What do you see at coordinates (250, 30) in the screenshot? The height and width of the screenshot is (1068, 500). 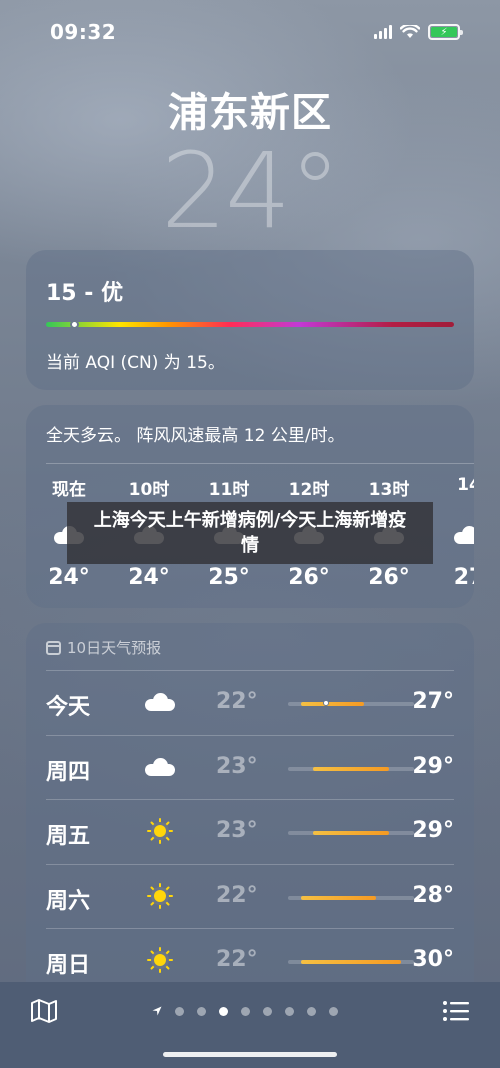 I see `status-bar: 09:32 ⚡` at bounding box center [250, 30].